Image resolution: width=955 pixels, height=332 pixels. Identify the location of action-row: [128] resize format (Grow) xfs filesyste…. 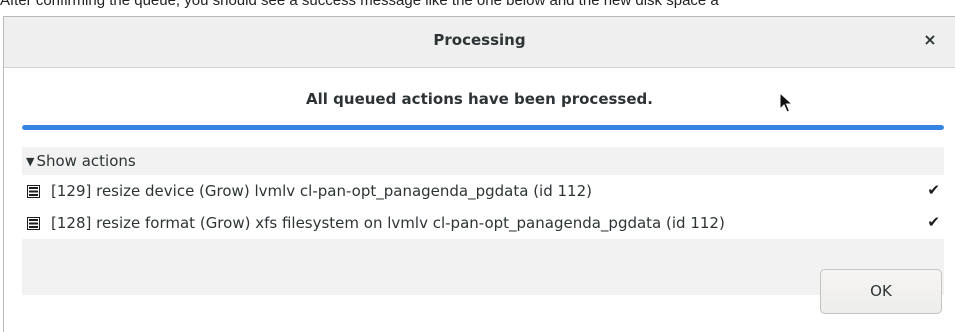
(483, 223).